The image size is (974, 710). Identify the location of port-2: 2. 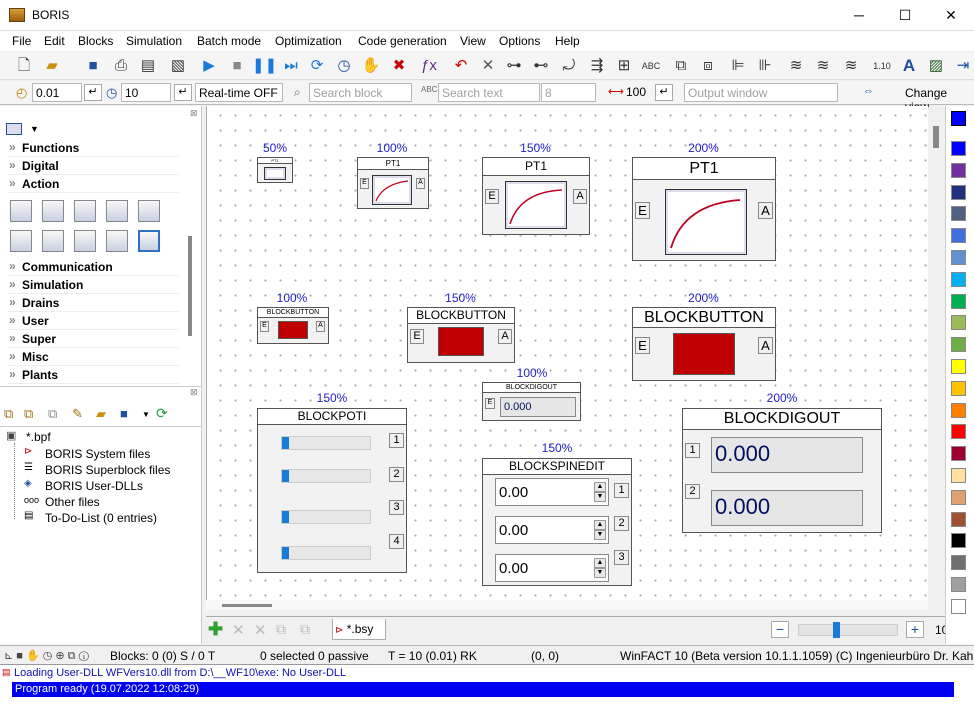
(396, 474).